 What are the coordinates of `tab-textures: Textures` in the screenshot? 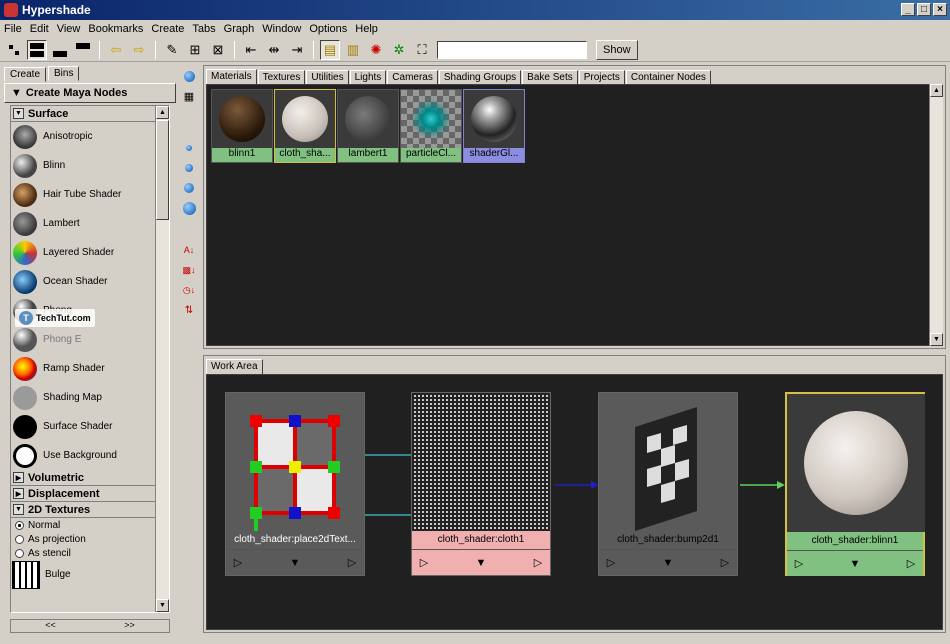 It's located at (281, 77).